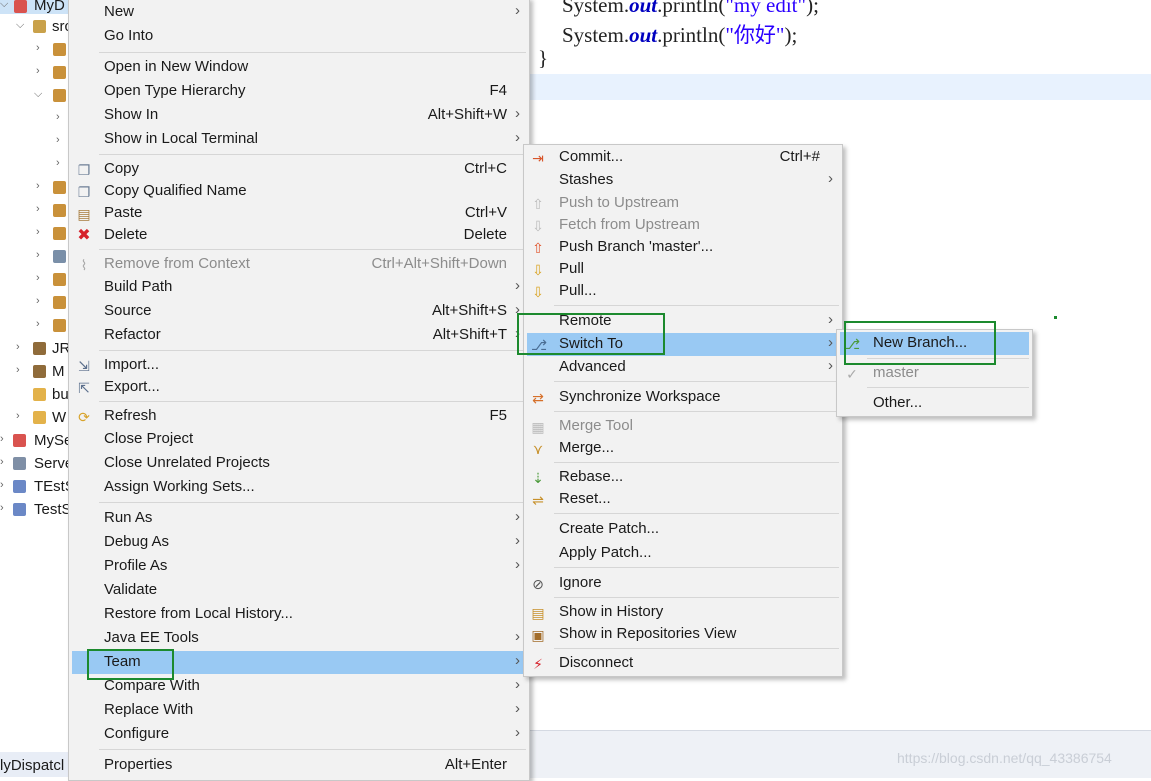 Image resolution: width=1151 pixels, height=781 pixels. Describe the element at coordinates (299, 115) in the screenshot. I see `menu-item-show-in: Show In Alt+Shift+W ›` at that location.